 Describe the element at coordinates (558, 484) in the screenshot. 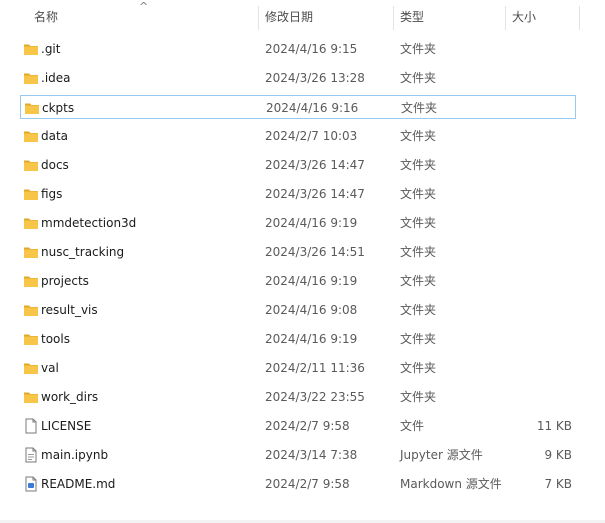

I see `file-size: 7 KB` at that location.